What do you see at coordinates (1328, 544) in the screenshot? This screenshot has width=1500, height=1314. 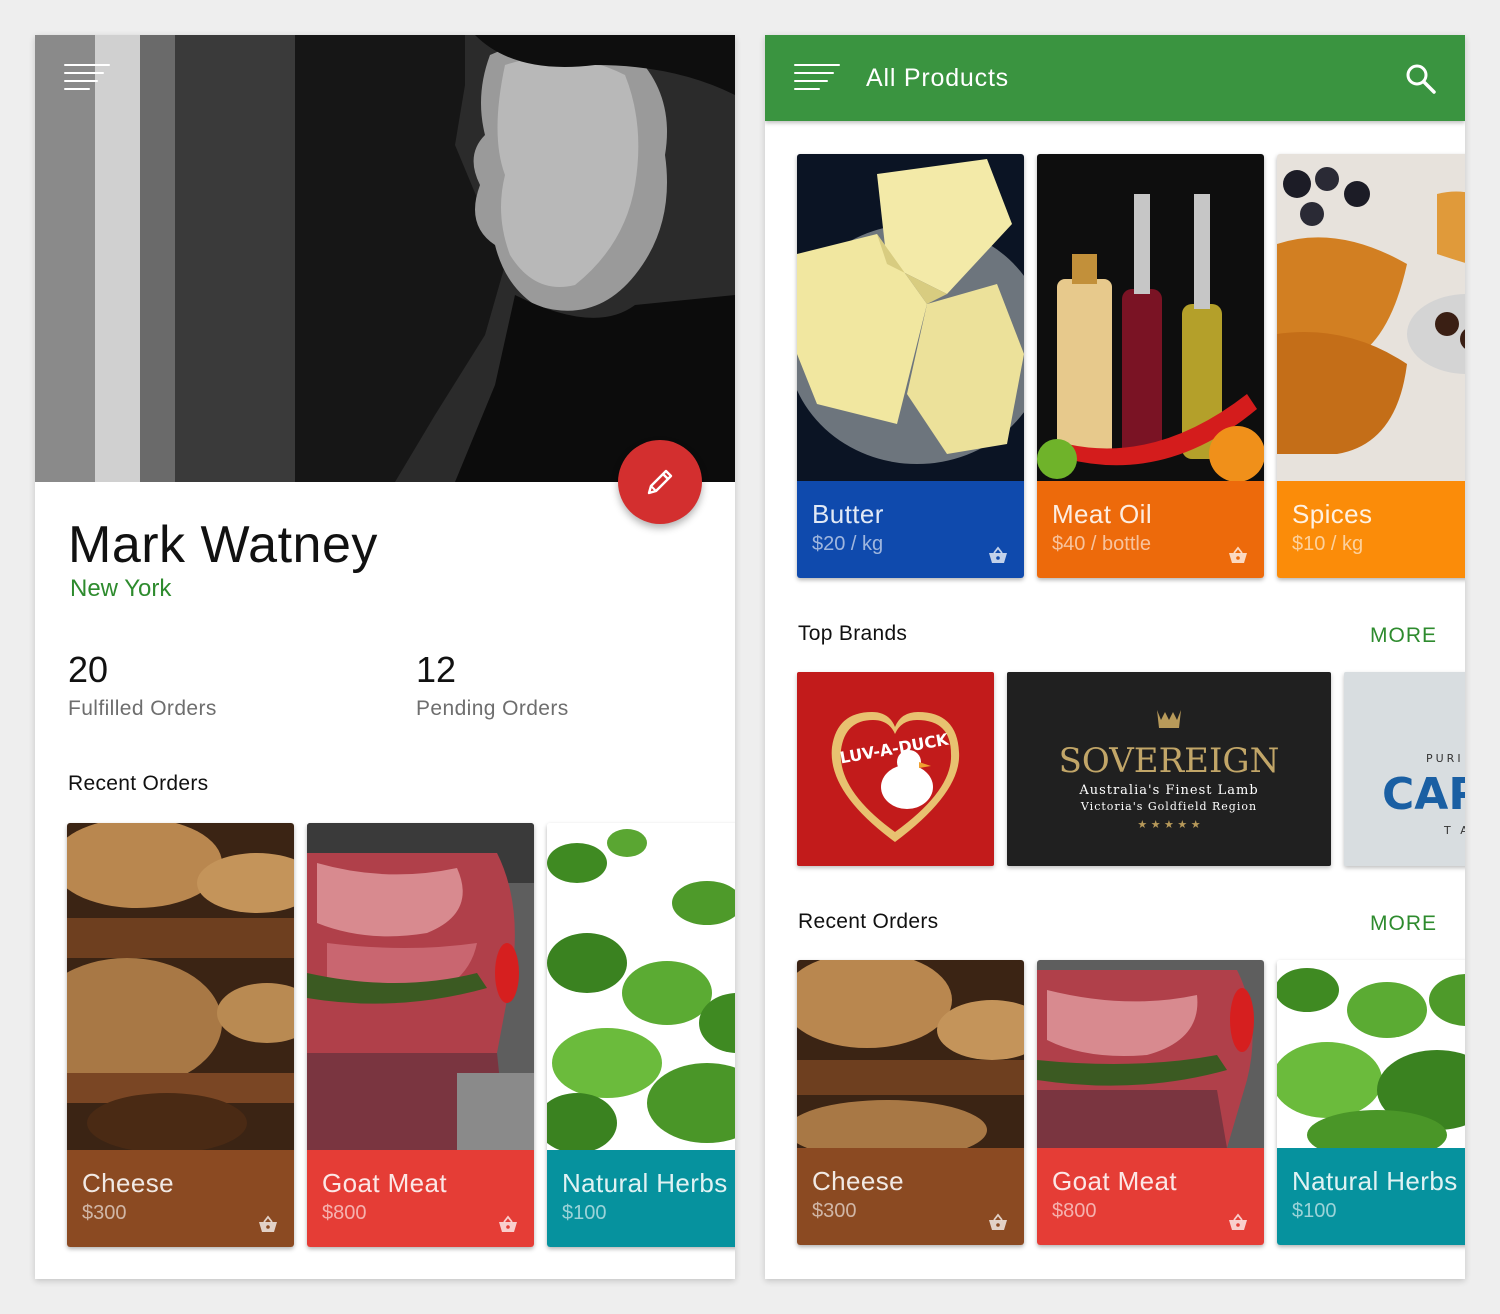 I see `product-price: $10 / kg` at bounding box center [1328, 544].